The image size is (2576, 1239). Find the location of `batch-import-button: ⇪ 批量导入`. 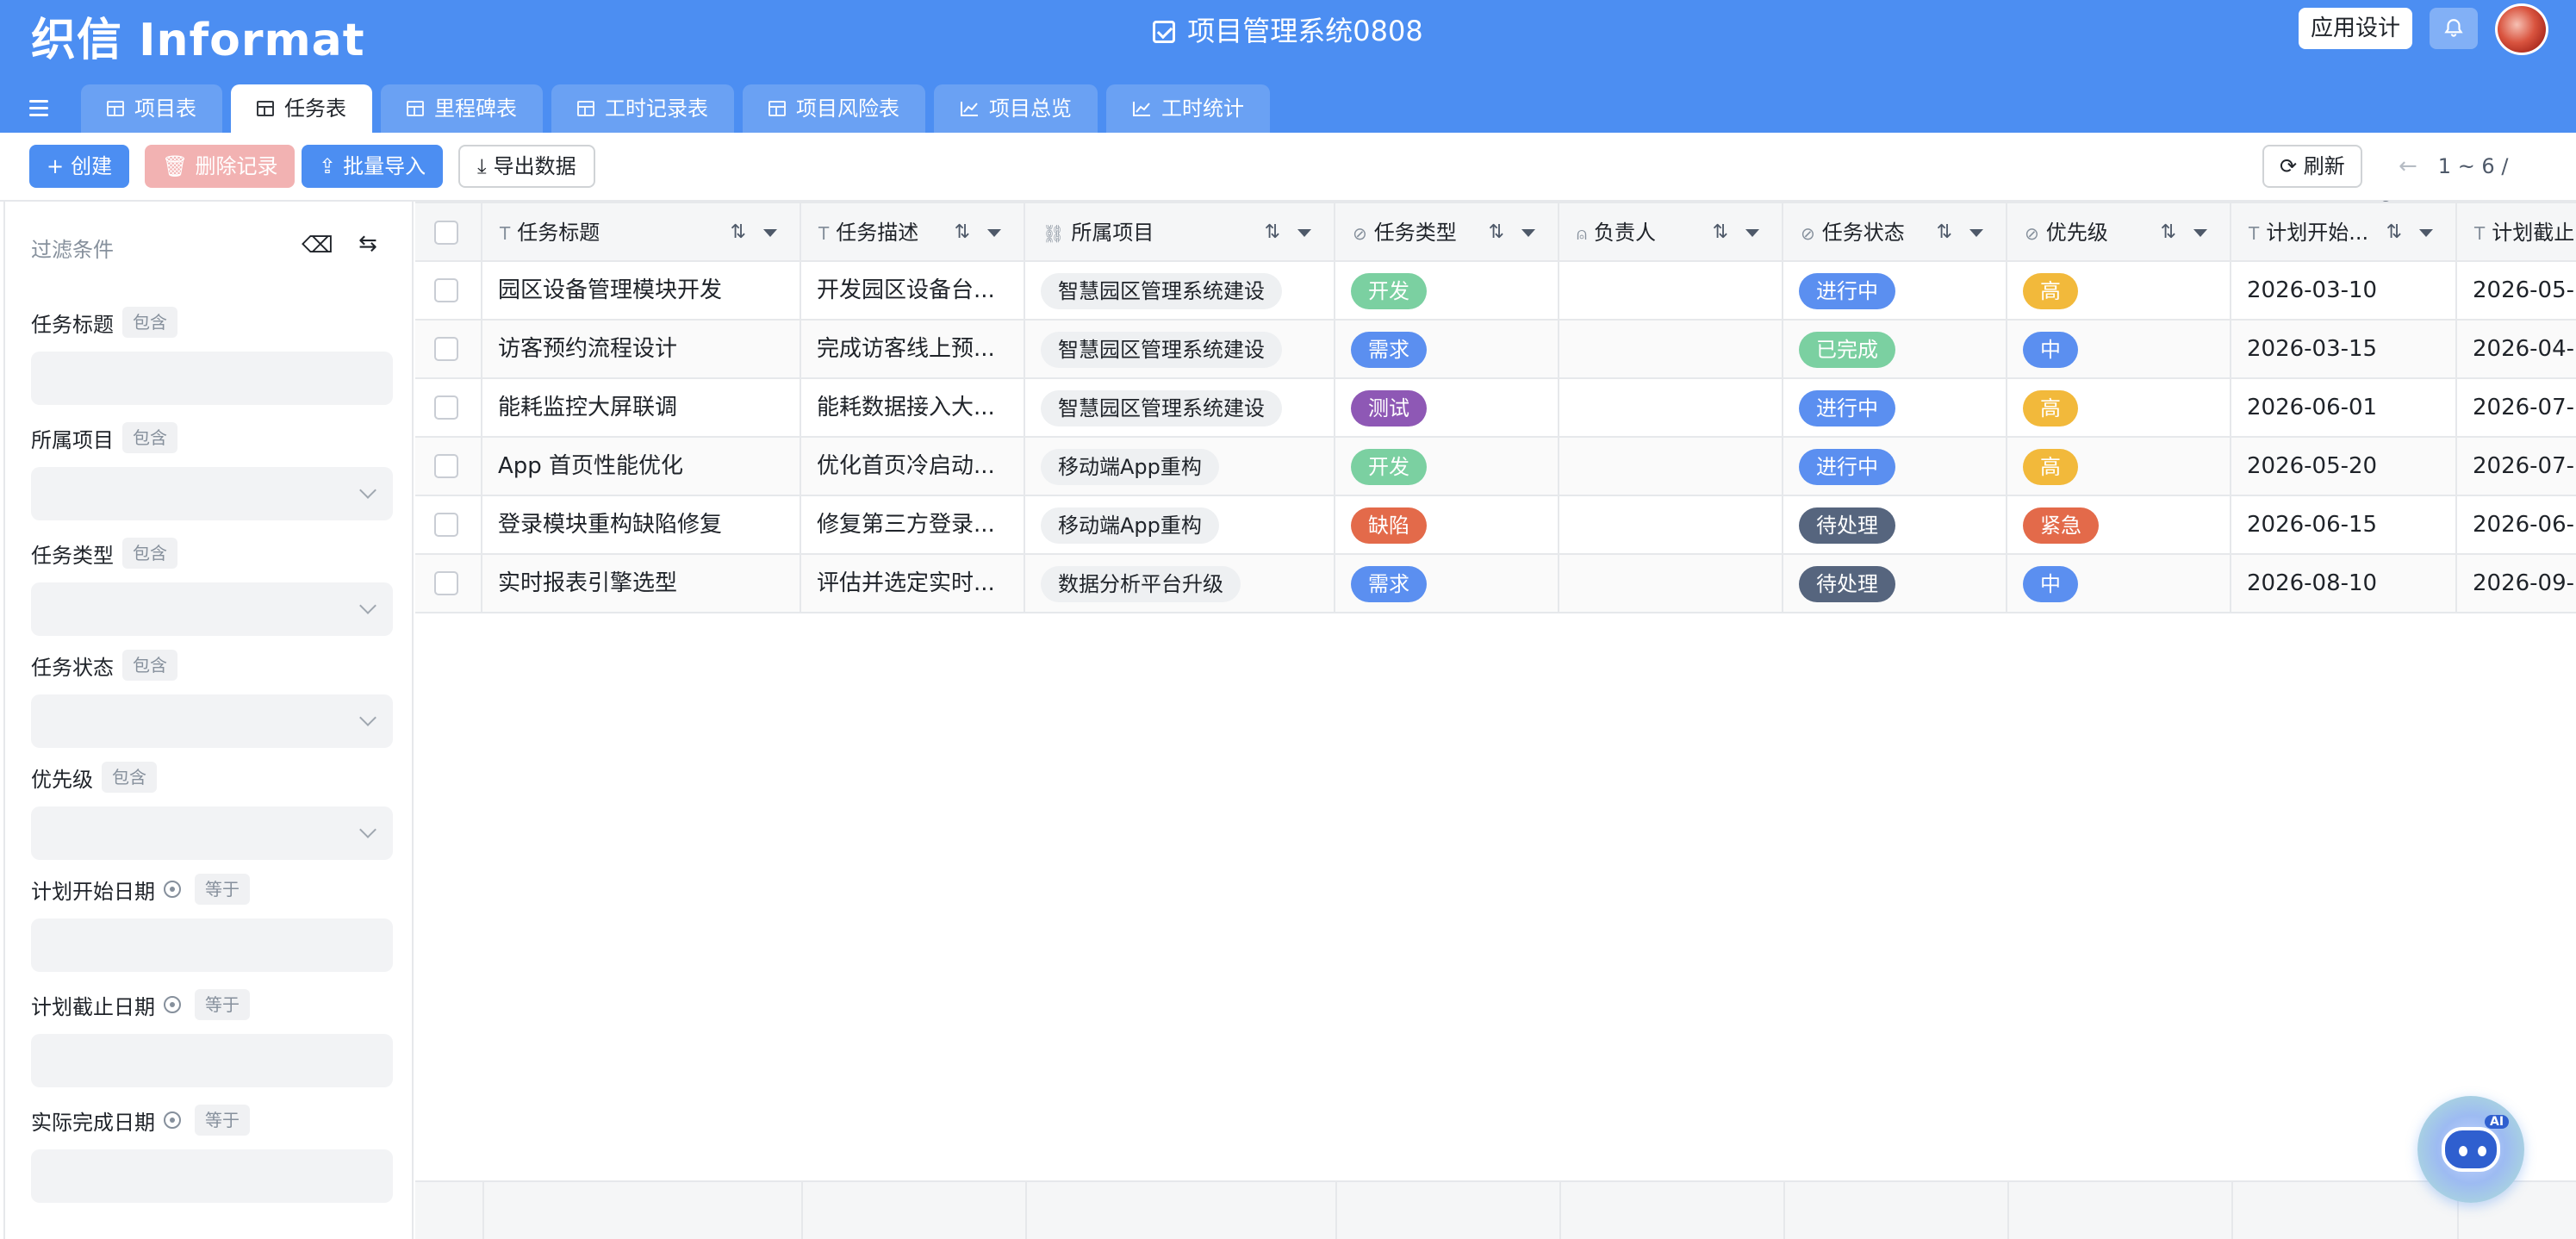

batch-import-button: ⇪ 批量导入 is located at coordinates (373, 166).